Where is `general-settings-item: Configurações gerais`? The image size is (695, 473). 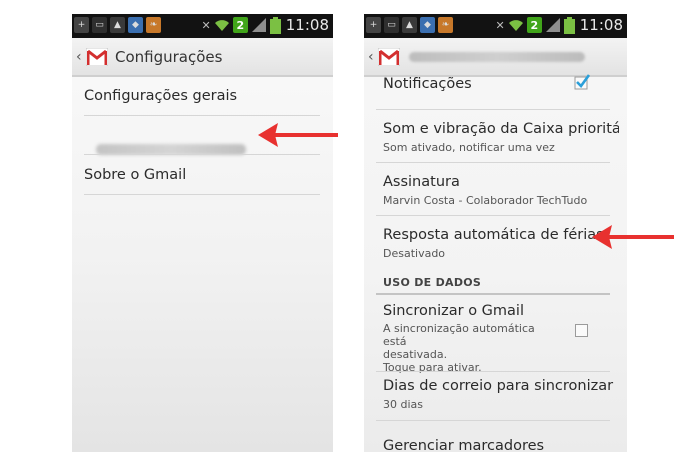
general-settings-item: Configurações gerais is located at coordinates (202, 96).